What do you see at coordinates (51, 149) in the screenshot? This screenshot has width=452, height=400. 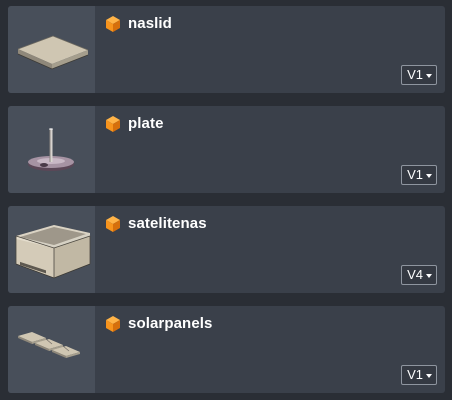 I see `thumbnail-plate` at bounding box center [51, 149].